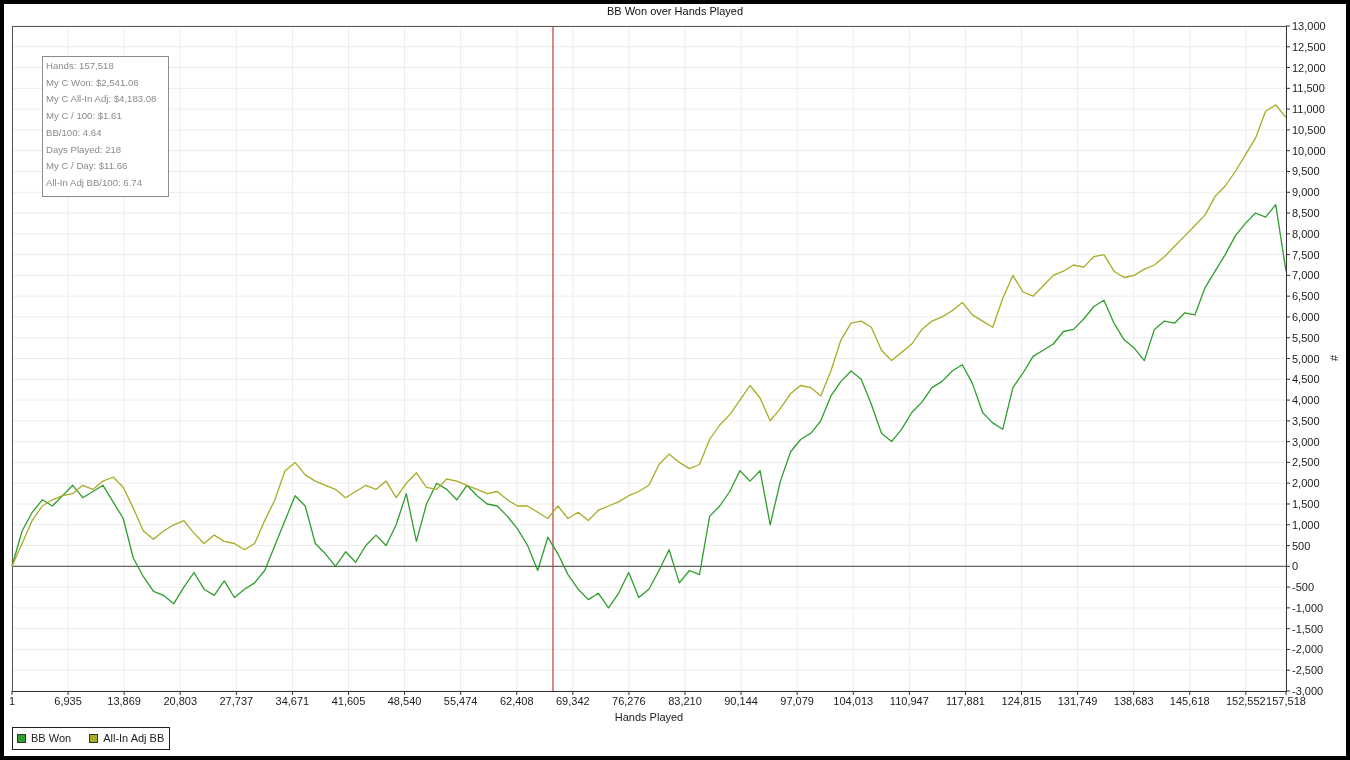 Image resolution: width=1350 pixels, height=760 pixels. What do you see at coordinates (1077, 701) in the screenshot?
I see `x-tick-label: 131,749` at bounding box center [1077, 701].